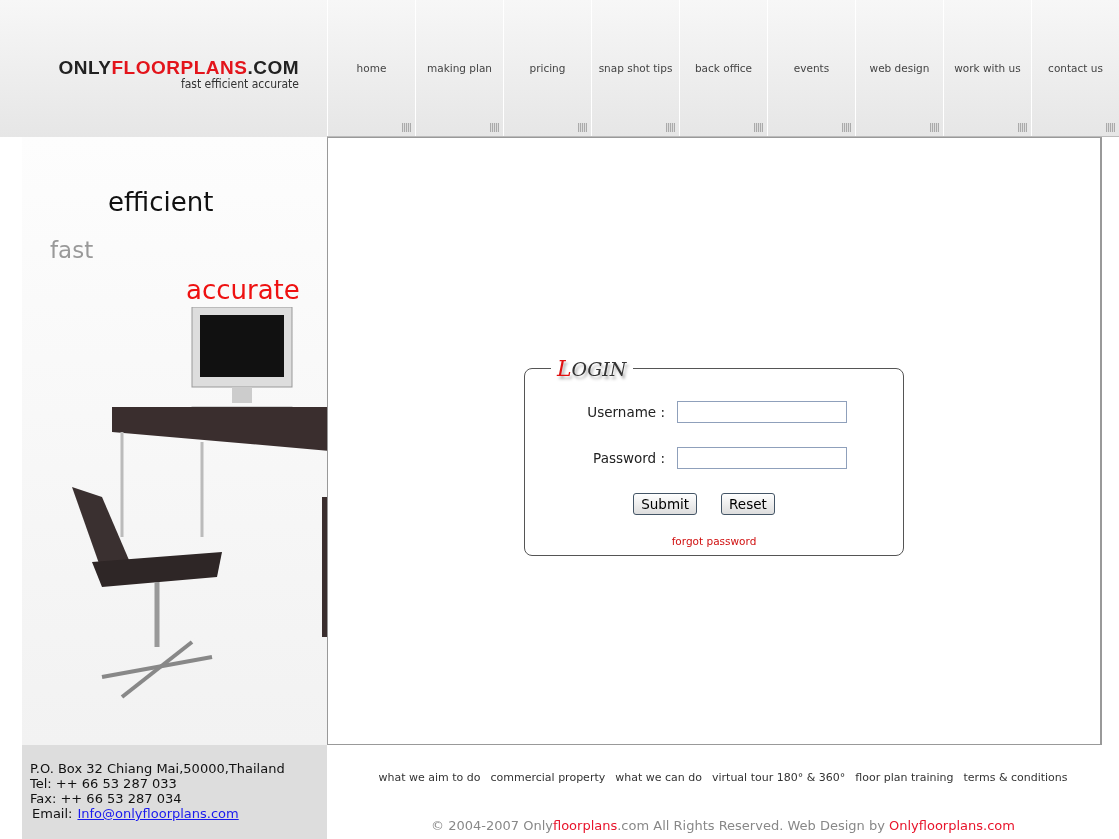 The width and height of the screenshot is (1119, 839). Describe the element at coordinates (161, 202) in the screenshot. I see `promo-word: efficient` at that location.